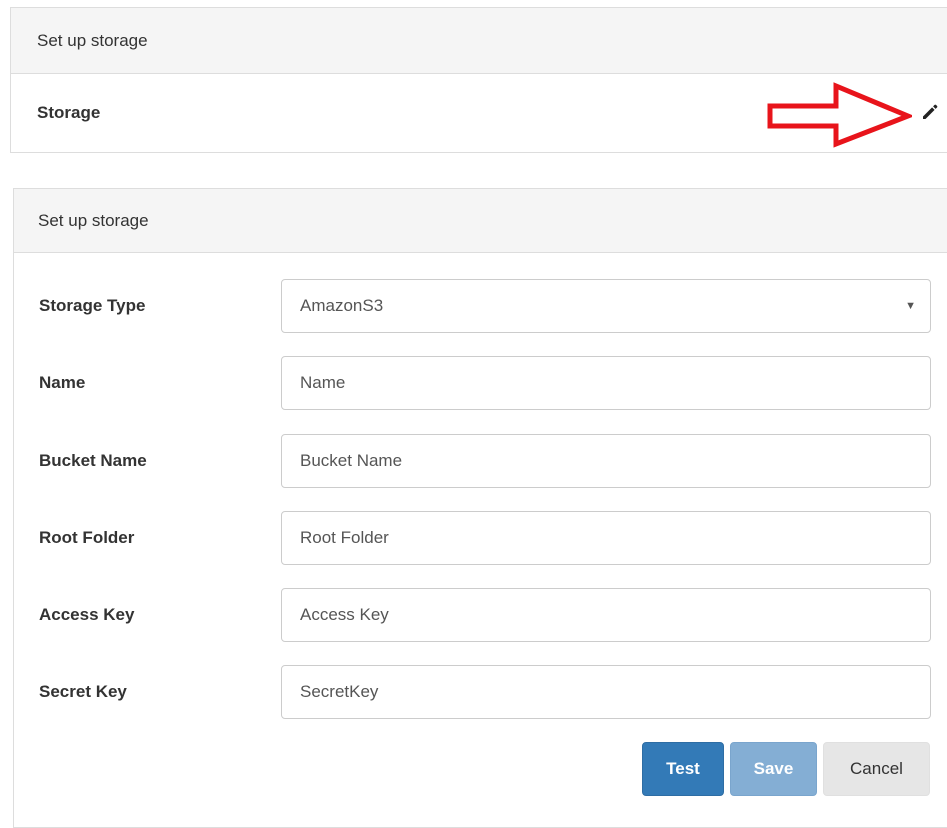 Image resolution: width=947 pixels, height=828 pixels. I want to click on secret-key-row: Secret Key, so click(480, 692).